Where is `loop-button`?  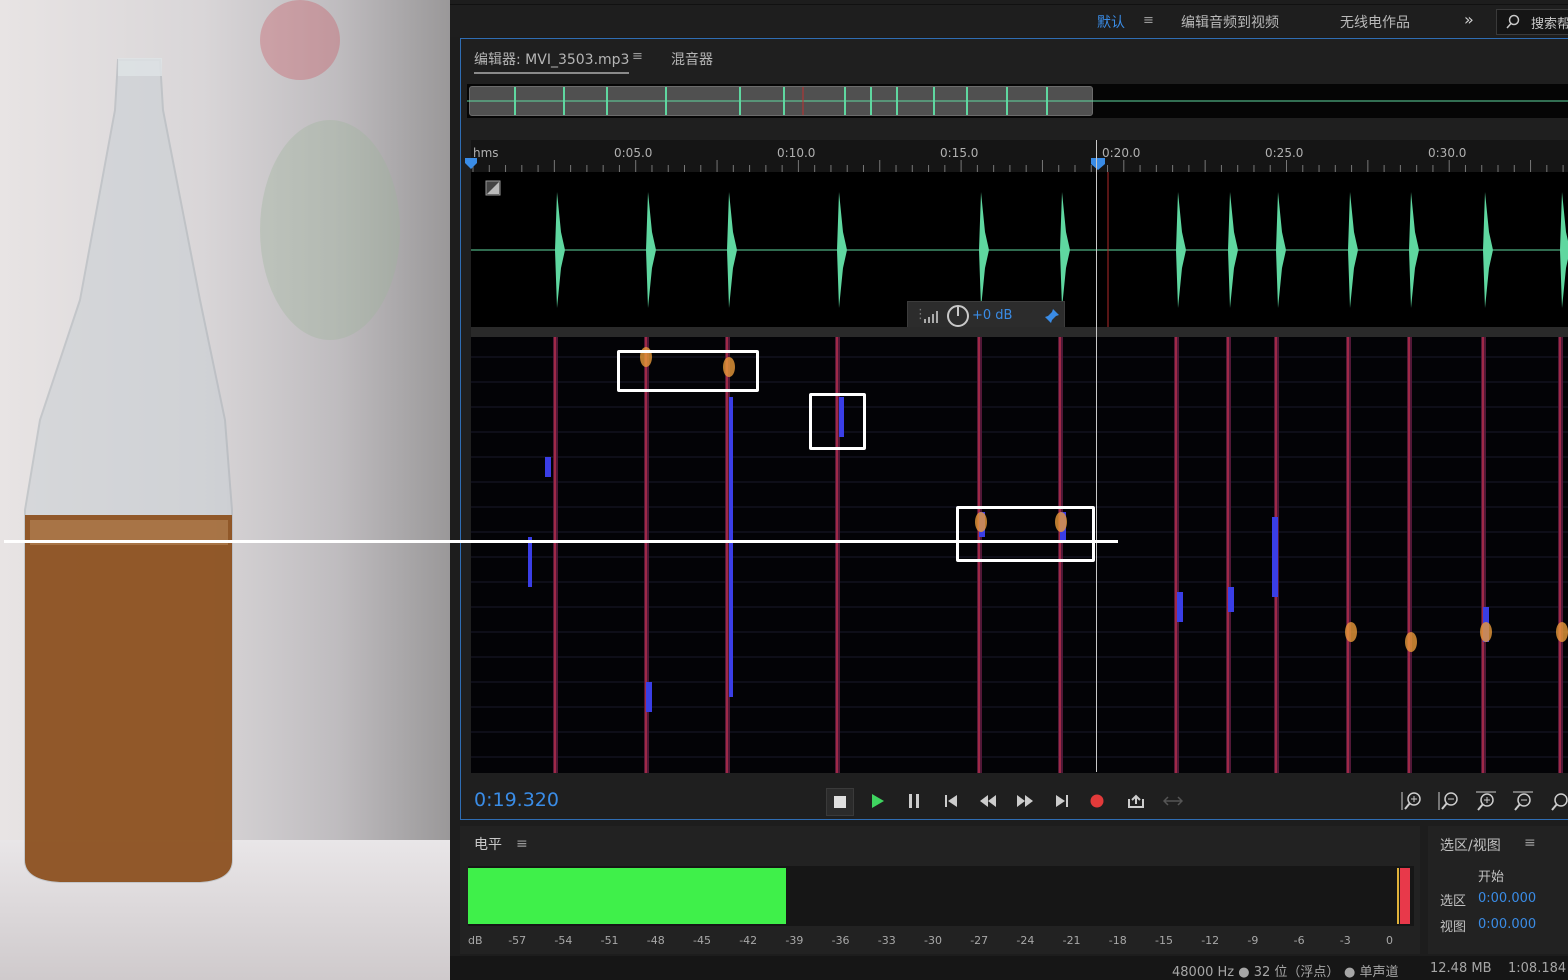
loop-button is located at coordinates (1136, 801).